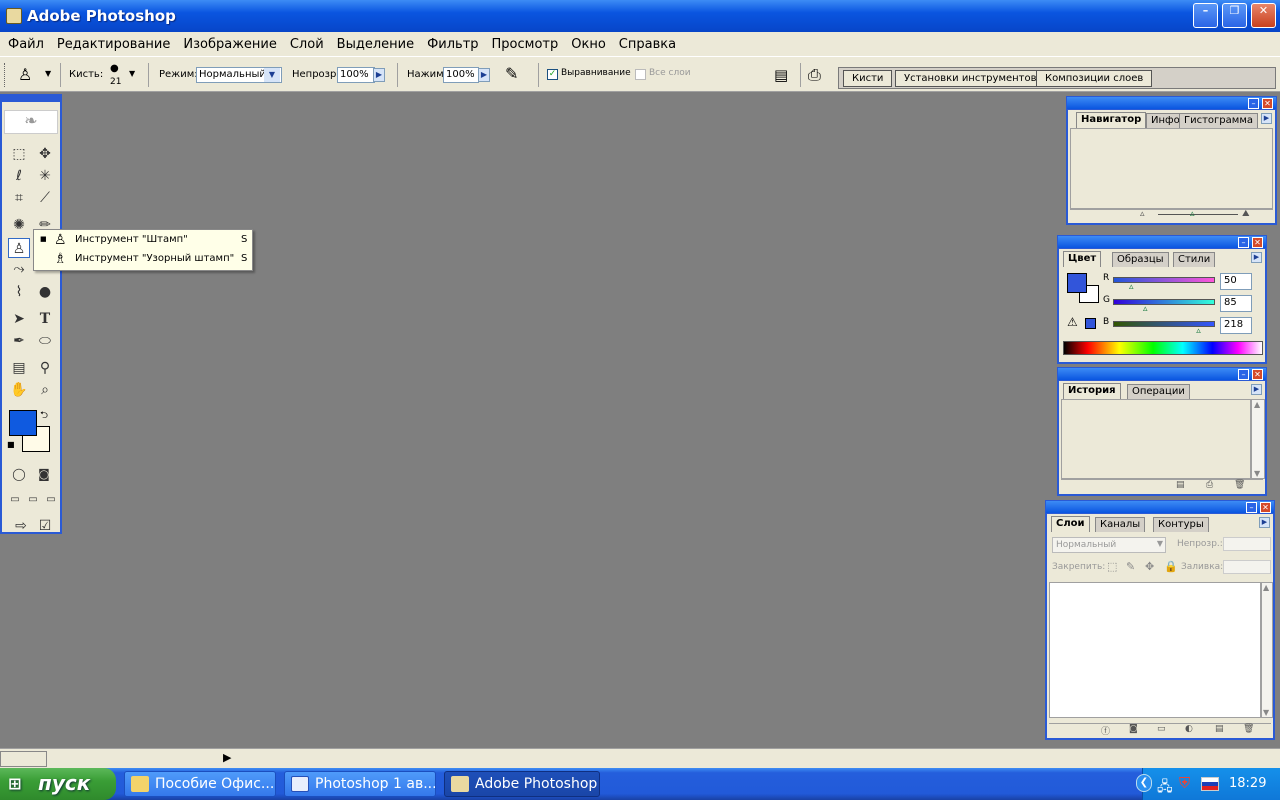 The image size is (1280, 800). I want to click on network-icon: 🖧, so click(1165, 788).